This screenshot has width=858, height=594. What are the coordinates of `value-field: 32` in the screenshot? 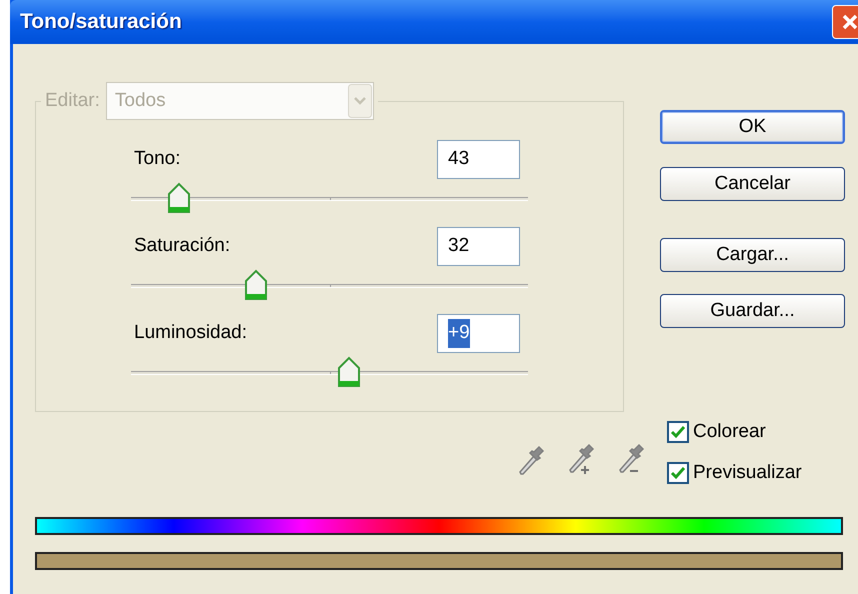 It's located at (478, 246).